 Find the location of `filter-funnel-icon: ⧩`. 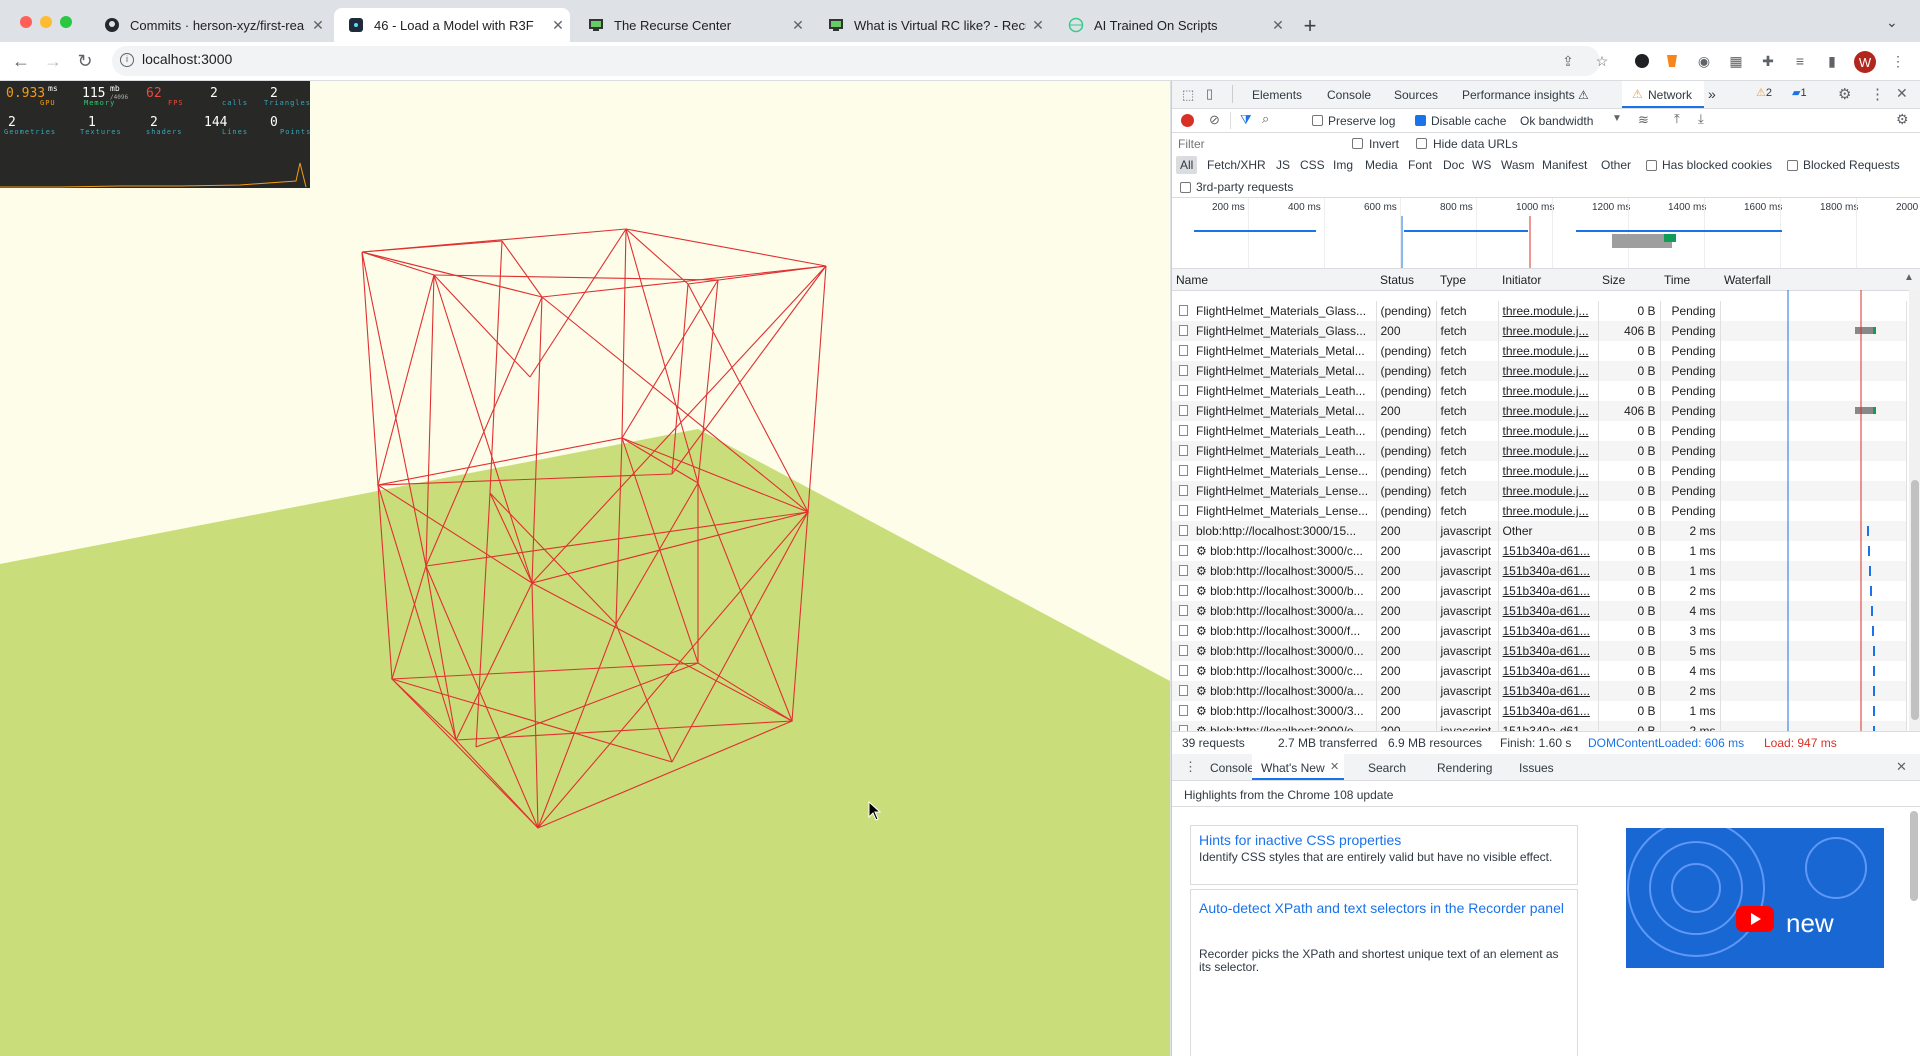

filter-funnel-icon: ⧩ is located at coordinates (1246, 120).